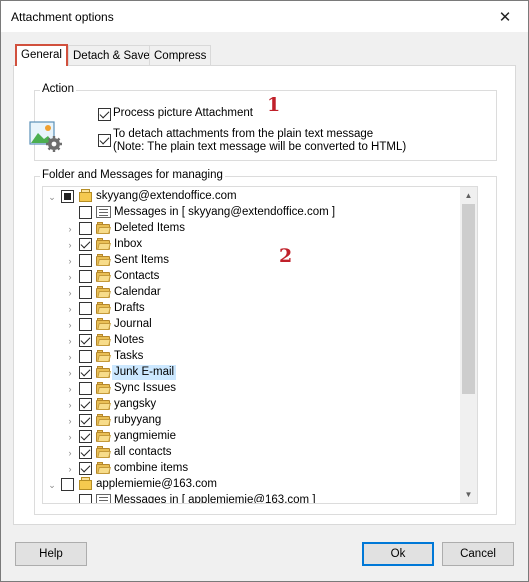 This screenshot has height=582, width=529. What do you see at coordinates (468, 195) in the screenshot?
I see `scroll-up-arrow-icon: ▲` at bounding box center [468, 195].